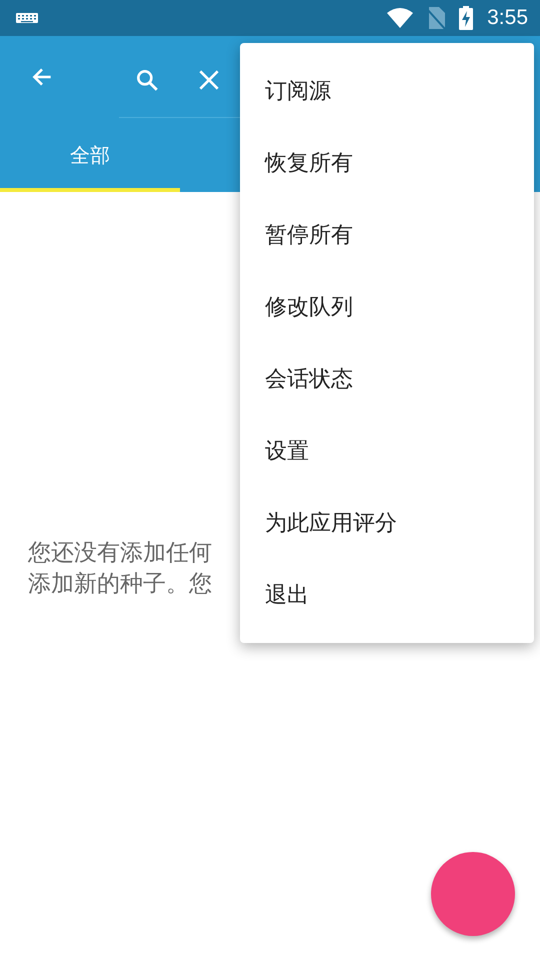 The image size is (540, 960). What do you see at coordinates (387, 91) in the screenshot?
I see `menu-item: 订阅源` at bounding box center [387, 91].